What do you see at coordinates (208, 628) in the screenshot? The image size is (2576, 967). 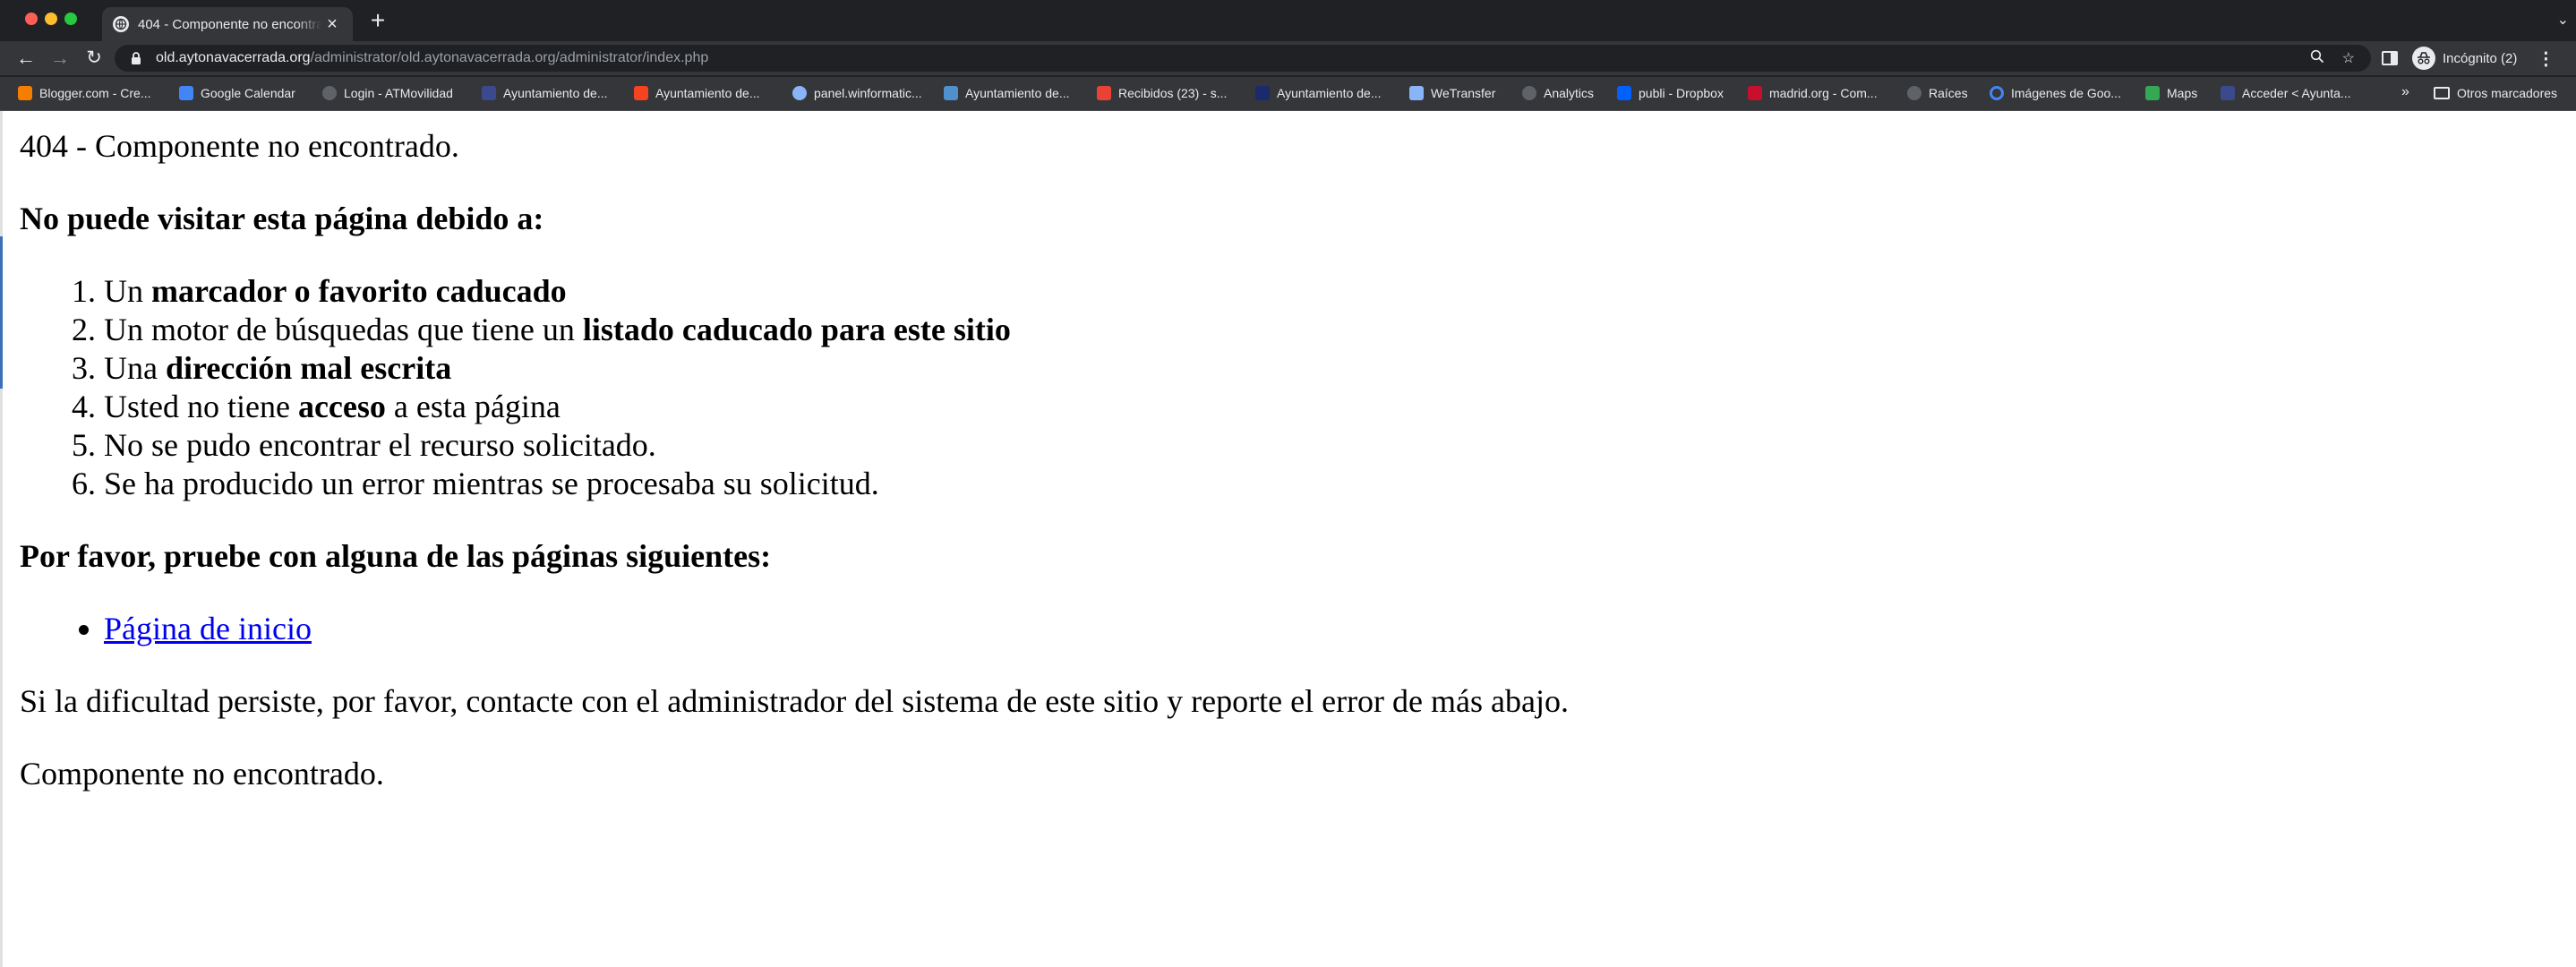 I see `home-page-link: Página de inicio` at bounding box center [208, 628].